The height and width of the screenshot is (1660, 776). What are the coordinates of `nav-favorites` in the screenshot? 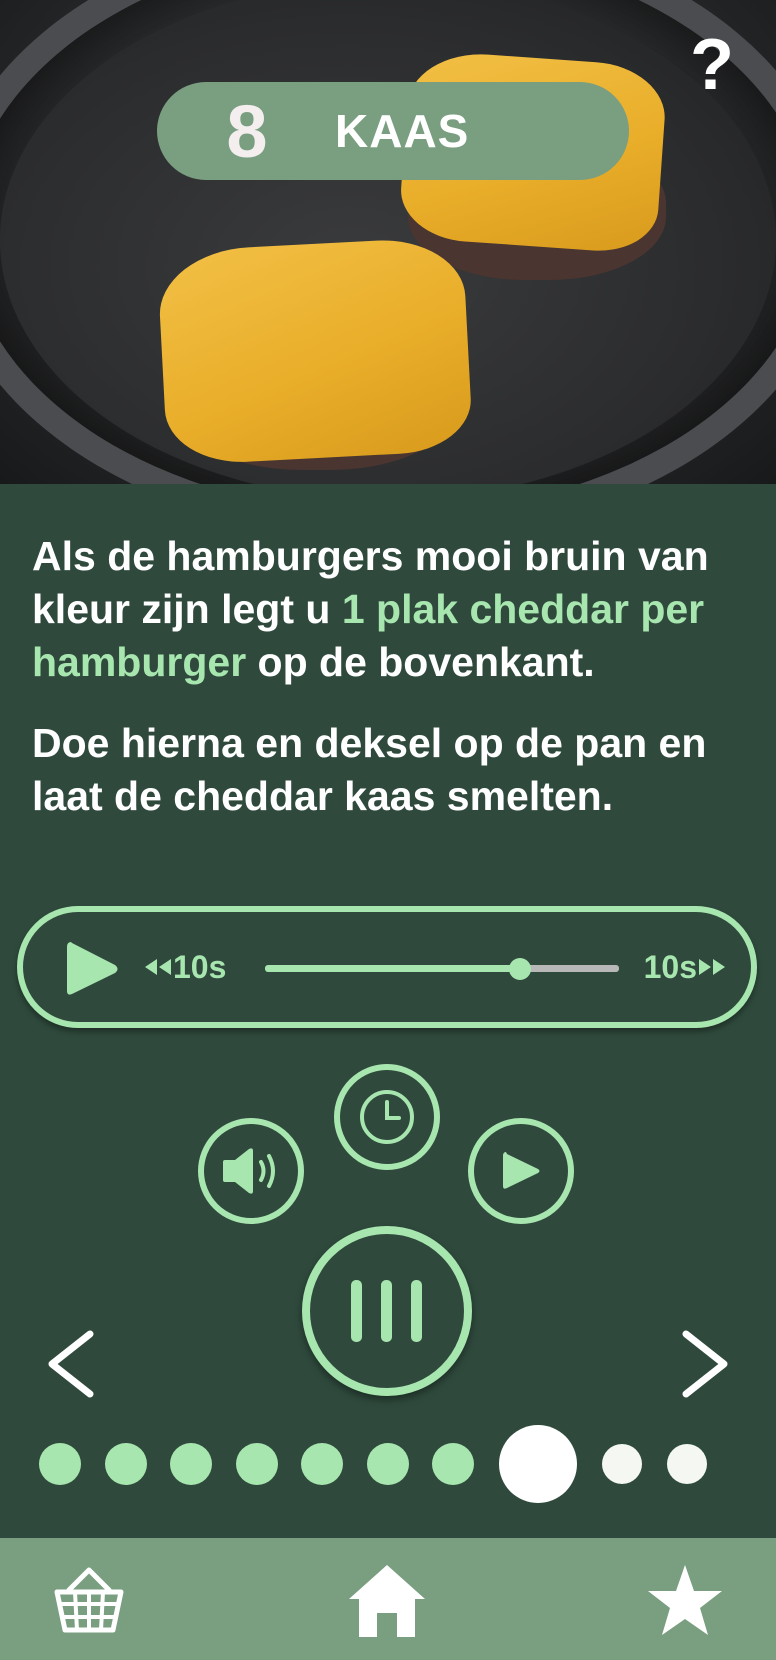 It's located at (685, 1601).